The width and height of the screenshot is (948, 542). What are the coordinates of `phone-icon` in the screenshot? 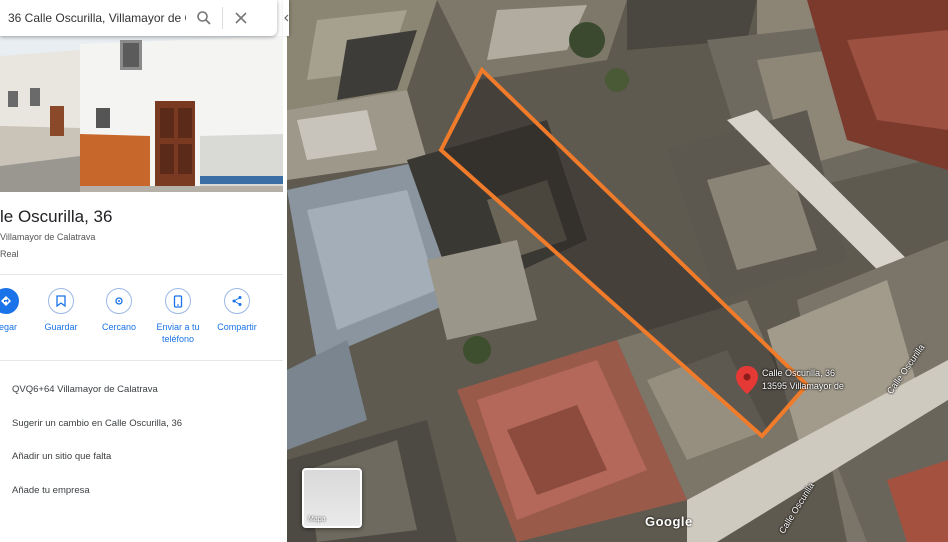 It's located at (178, 301).